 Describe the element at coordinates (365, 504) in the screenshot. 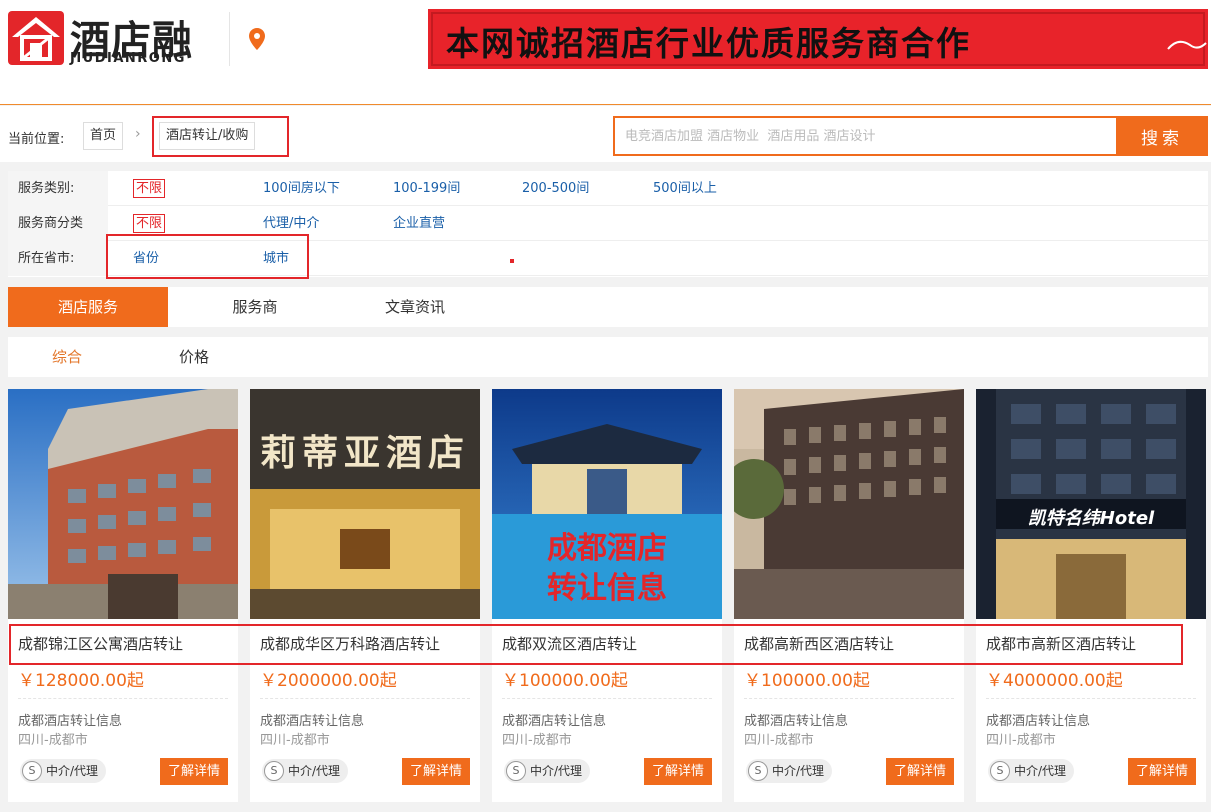

I see `listing-photo: 莉蒂亚酒店` at that location.